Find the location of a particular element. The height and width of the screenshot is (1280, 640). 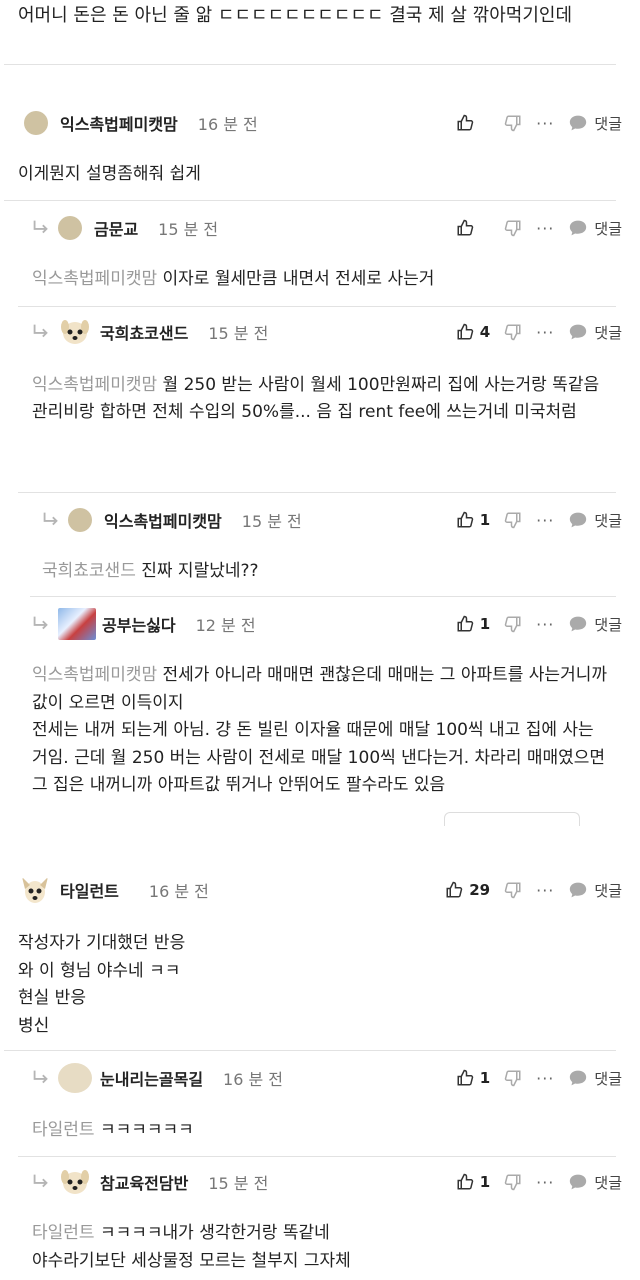

comment-header: 눈내리는골목길 16 분 전 is located at coordinates (156, 1078).